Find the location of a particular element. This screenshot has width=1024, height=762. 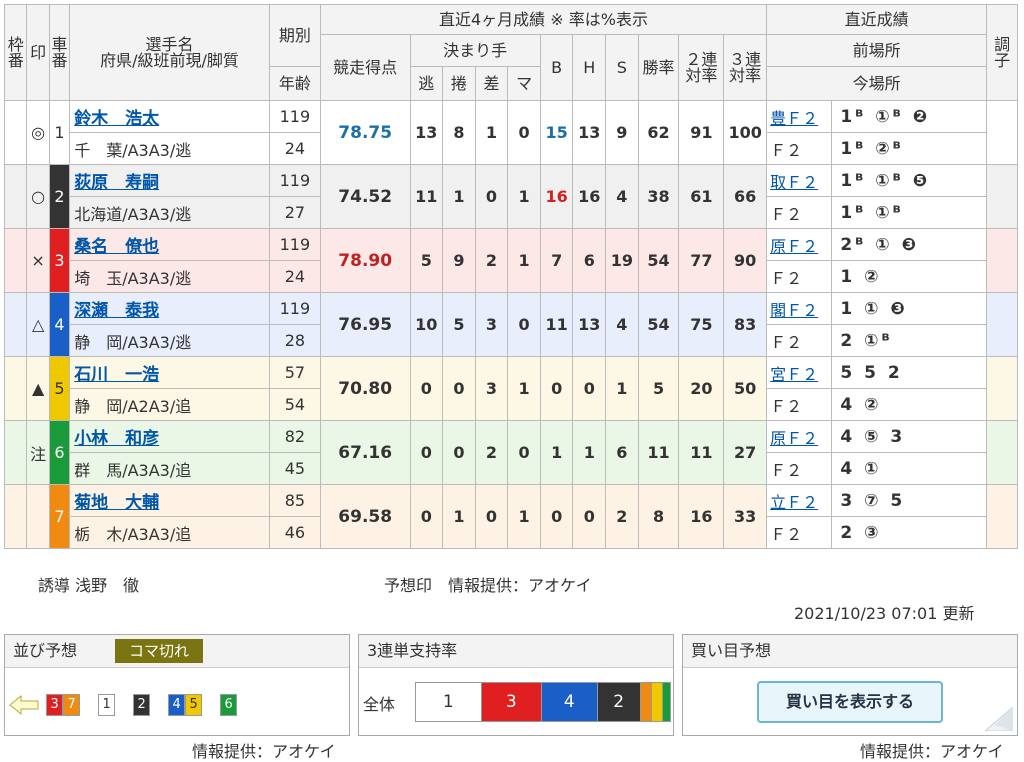

header-nige: 逃 is located at coordinates (426, 83).